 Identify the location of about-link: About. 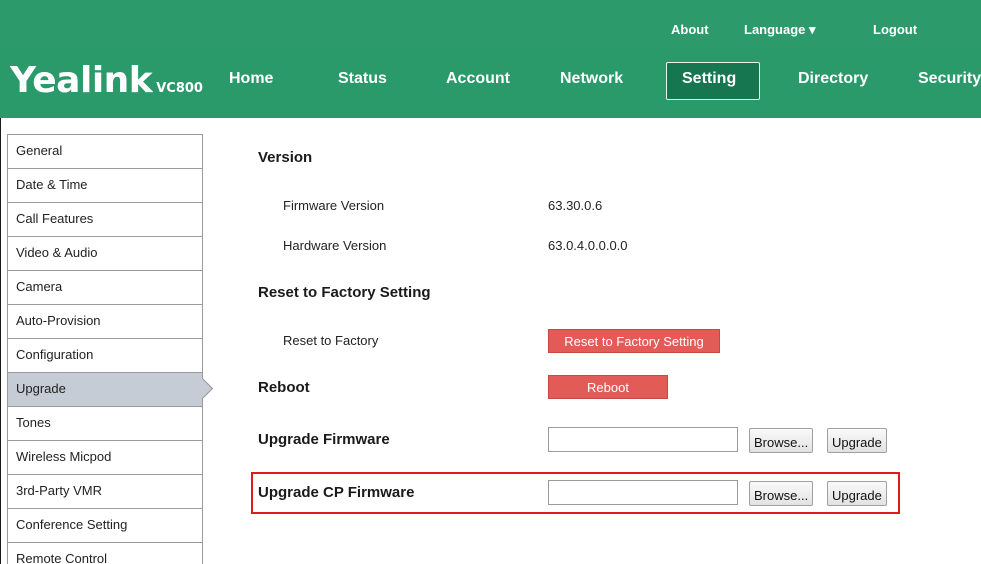
(690, 29).